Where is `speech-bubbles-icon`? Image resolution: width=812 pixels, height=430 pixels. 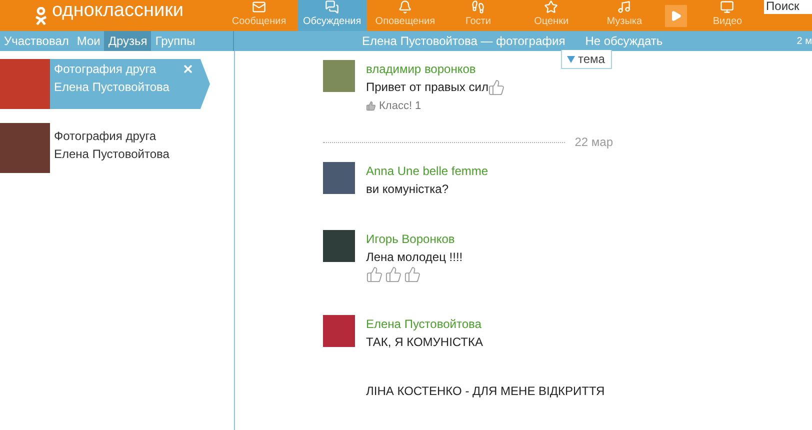
speech-bubbles-icon is located at coordinates (332, 7).